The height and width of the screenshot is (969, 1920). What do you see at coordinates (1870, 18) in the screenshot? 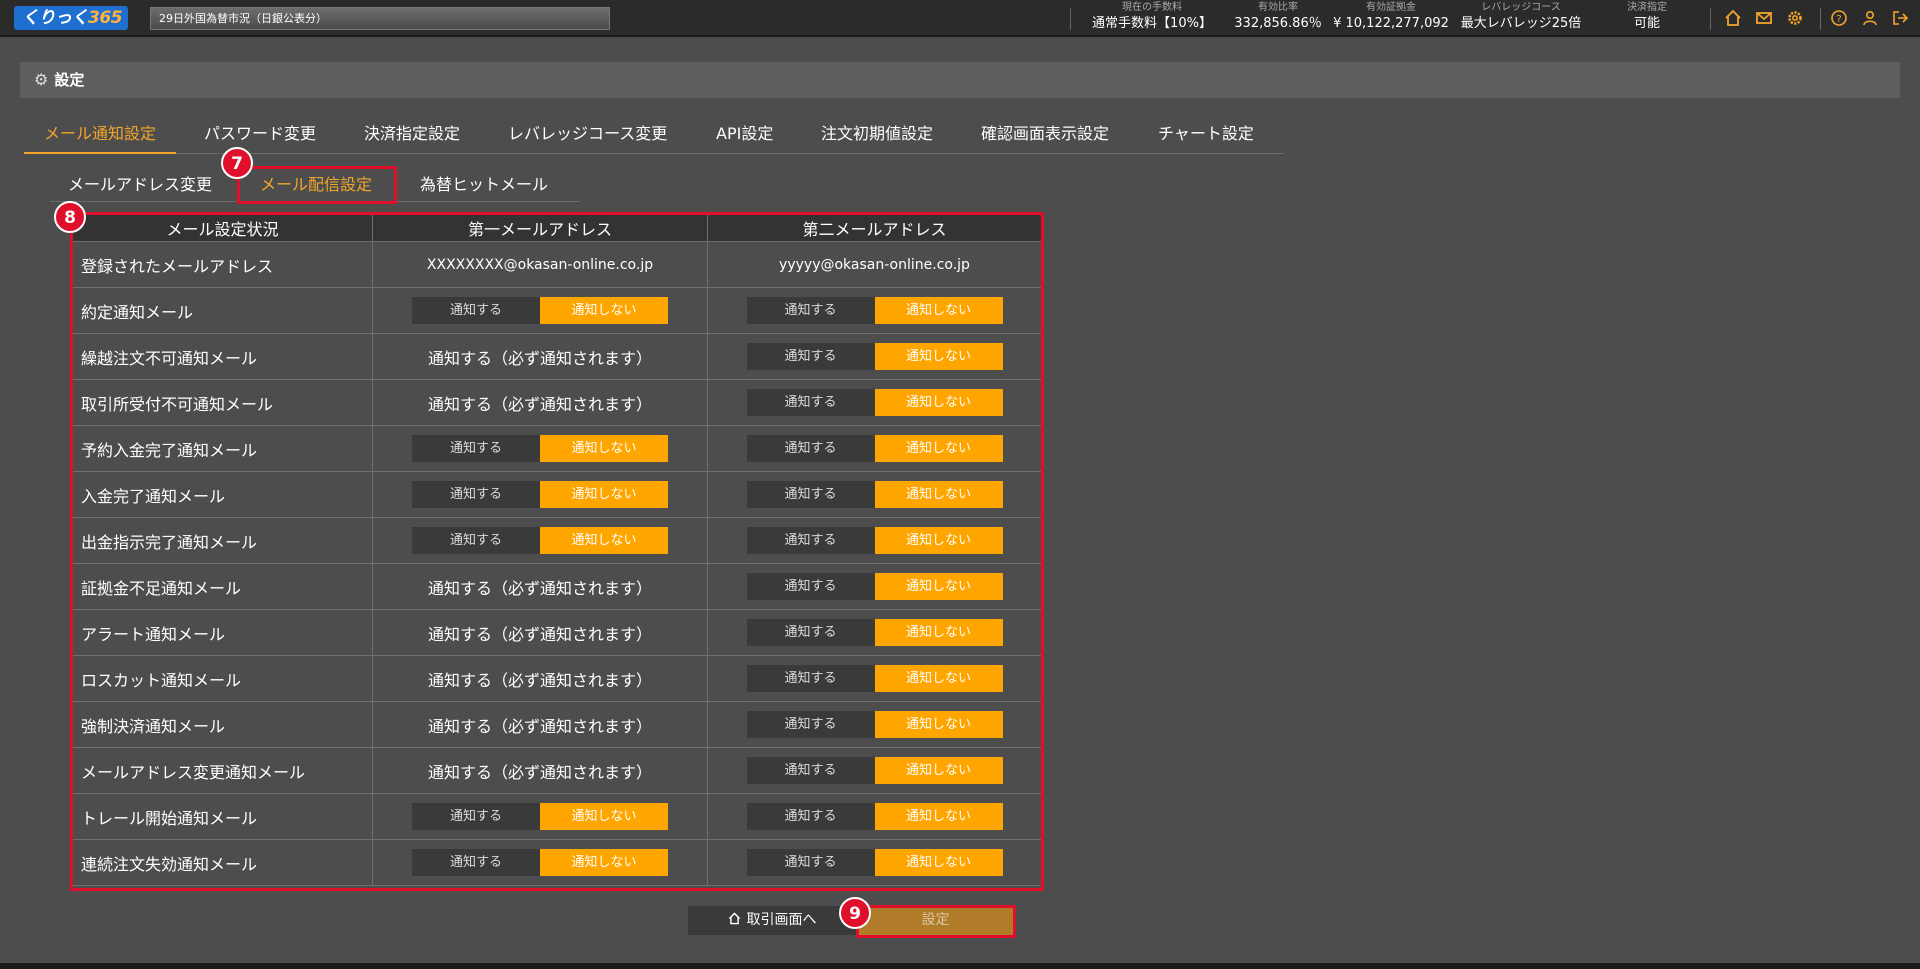
I see `user-icon` at bounding box center [1870, 18].